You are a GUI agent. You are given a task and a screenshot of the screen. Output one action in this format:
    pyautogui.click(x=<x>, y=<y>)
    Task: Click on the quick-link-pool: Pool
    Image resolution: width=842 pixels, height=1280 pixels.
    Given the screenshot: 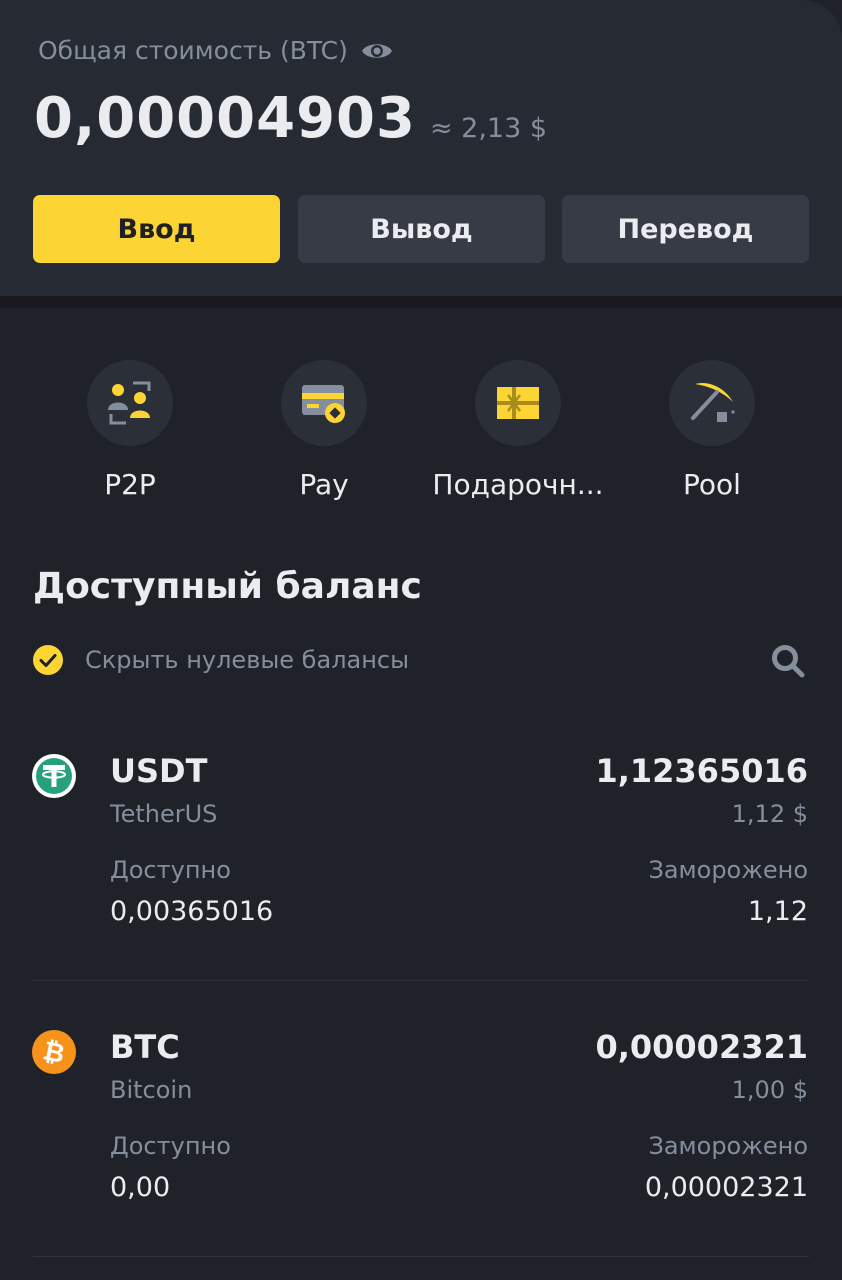 What is the action you would take?
    pyautogui.click(x=712, y=430)
    